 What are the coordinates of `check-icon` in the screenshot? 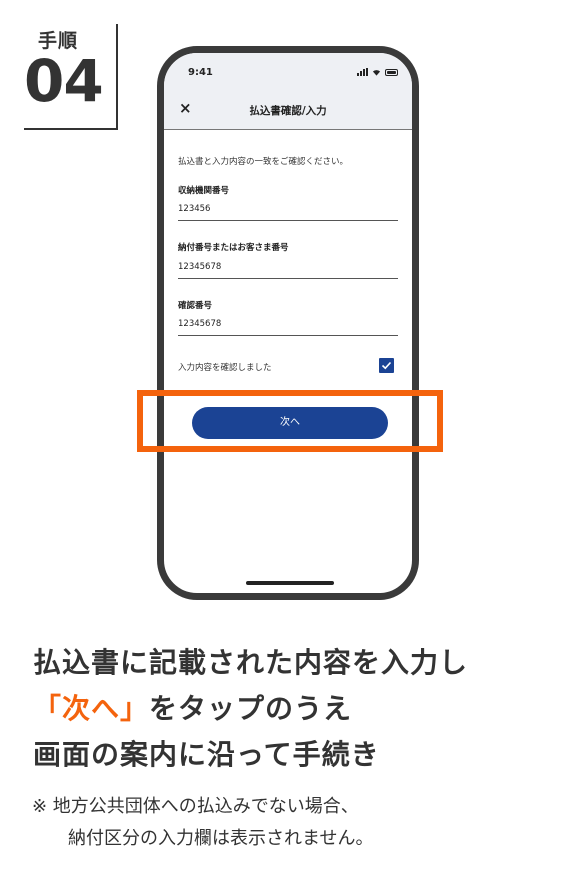 It's located at (386, 365).